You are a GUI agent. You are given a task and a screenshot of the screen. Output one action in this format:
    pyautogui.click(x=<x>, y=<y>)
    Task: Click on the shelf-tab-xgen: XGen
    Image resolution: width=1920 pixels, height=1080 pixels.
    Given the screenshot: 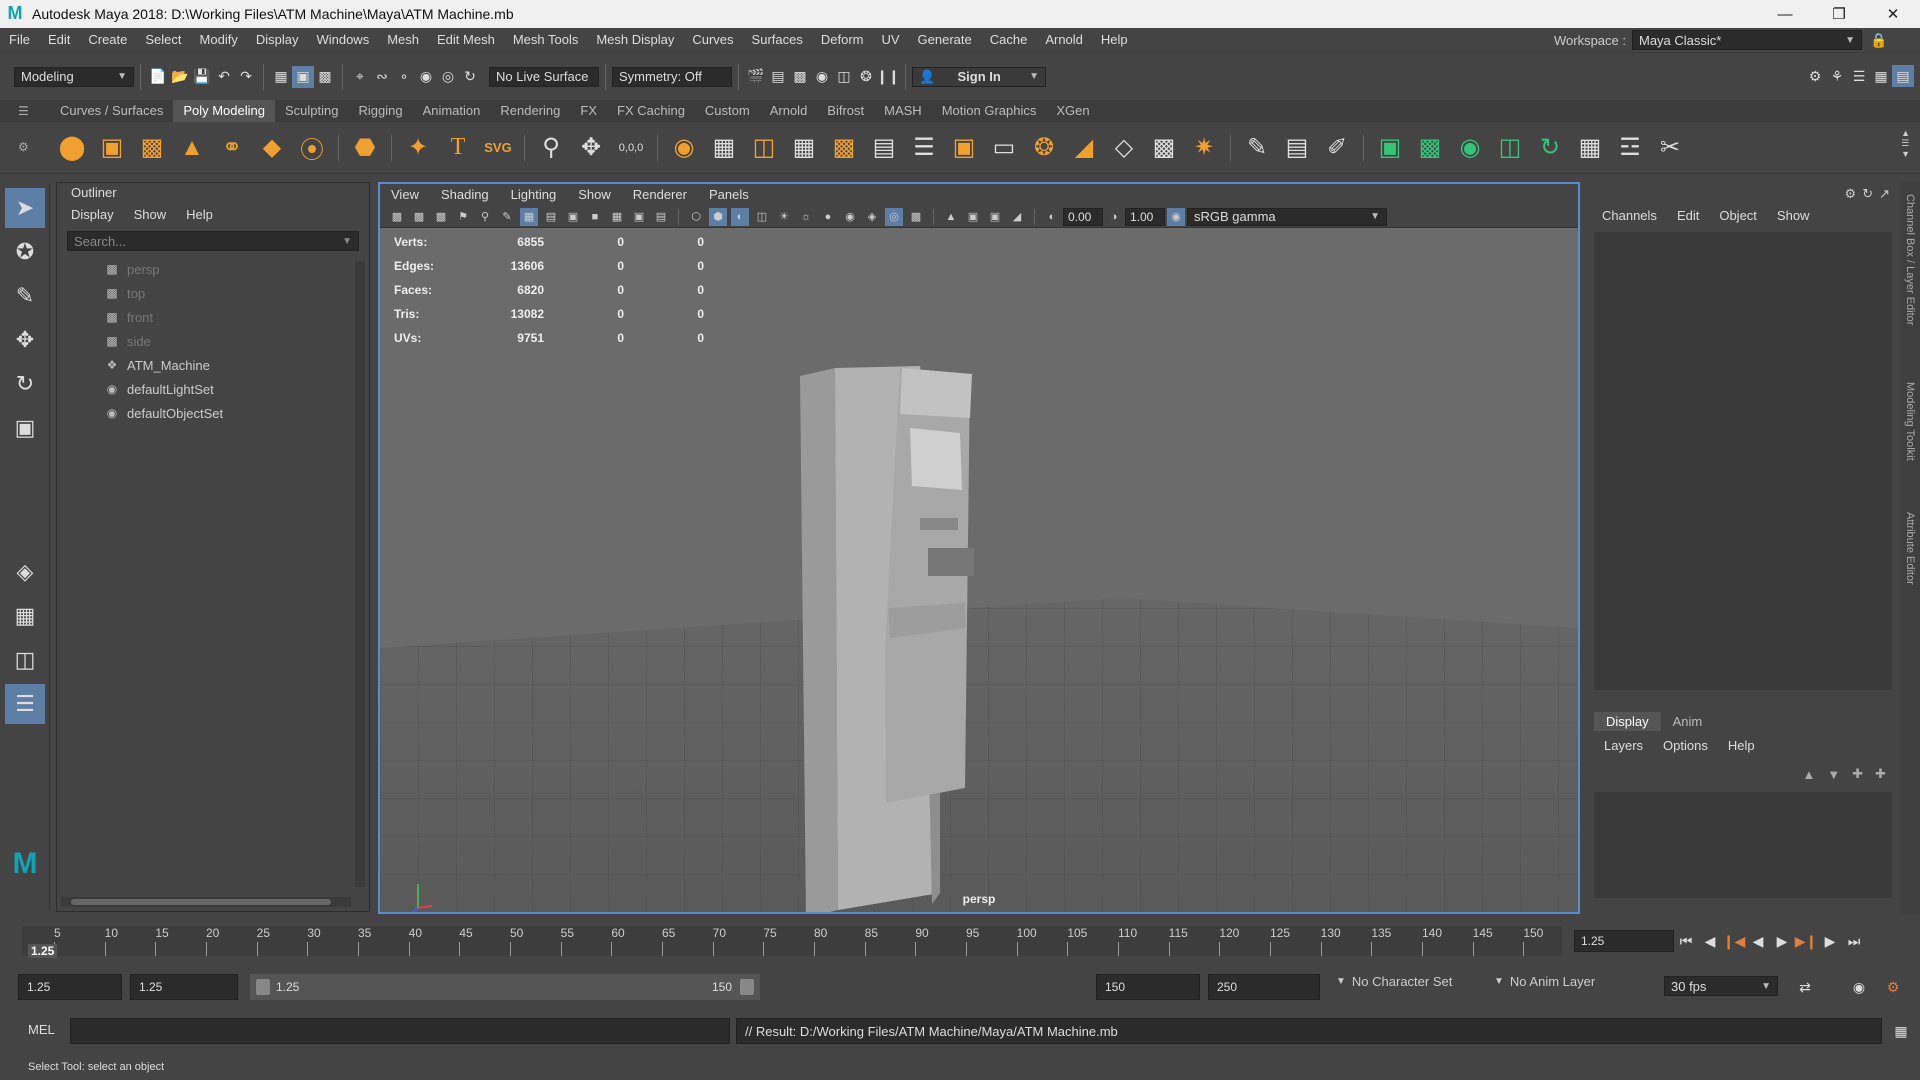 What is the action you would take?
    pyautogui.click(x=1072, y=111)
    